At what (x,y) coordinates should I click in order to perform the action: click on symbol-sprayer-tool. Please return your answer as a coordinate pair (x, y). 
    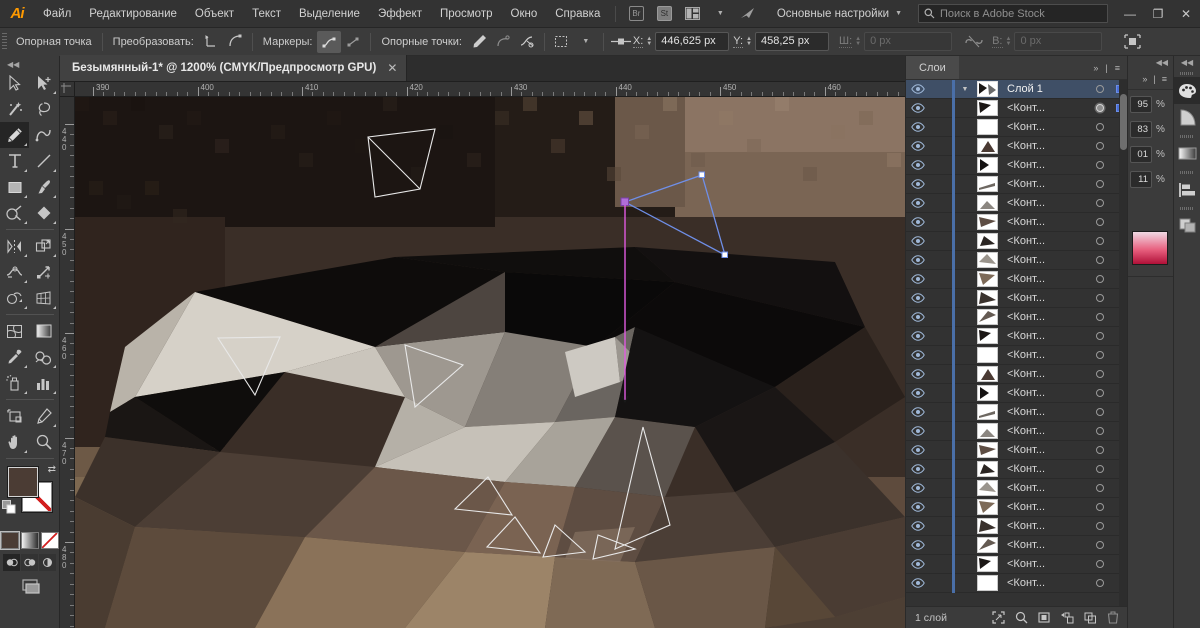
    Looking at the image, I should click on (14, 383).